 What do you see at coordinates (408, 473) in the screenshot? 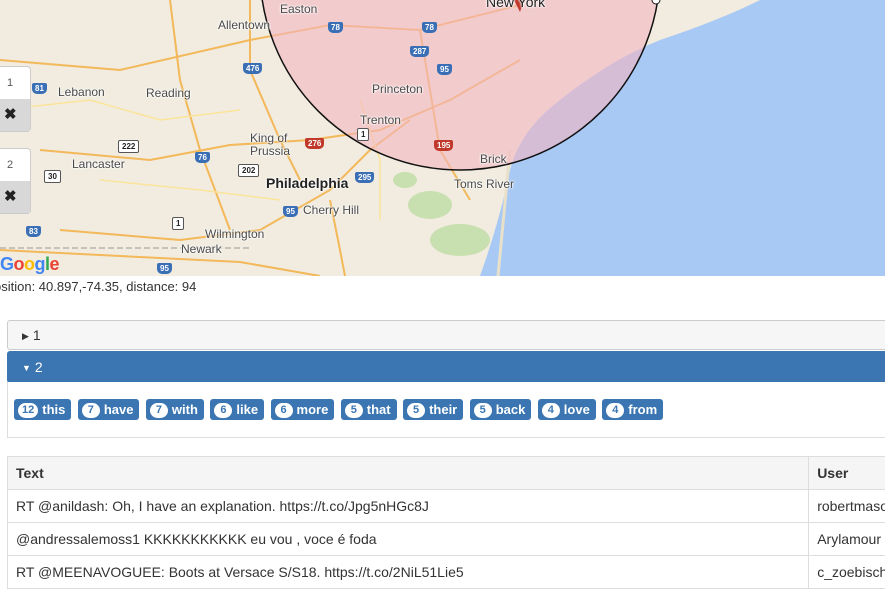
I see `column-header-text: Text` at bounding box center [408, 473].